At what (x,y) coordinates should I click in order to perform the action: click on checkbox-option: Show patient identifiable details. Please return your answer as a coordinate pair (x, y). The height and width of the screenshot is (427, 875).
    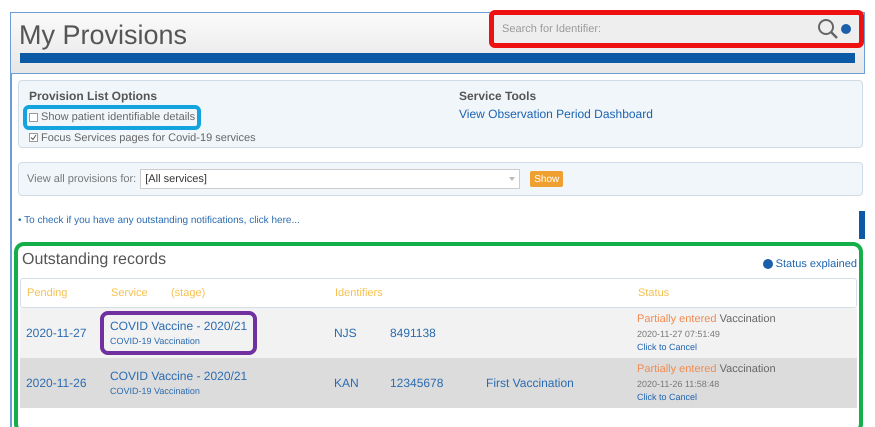
    Looking at the image, I should click on (112, 117).